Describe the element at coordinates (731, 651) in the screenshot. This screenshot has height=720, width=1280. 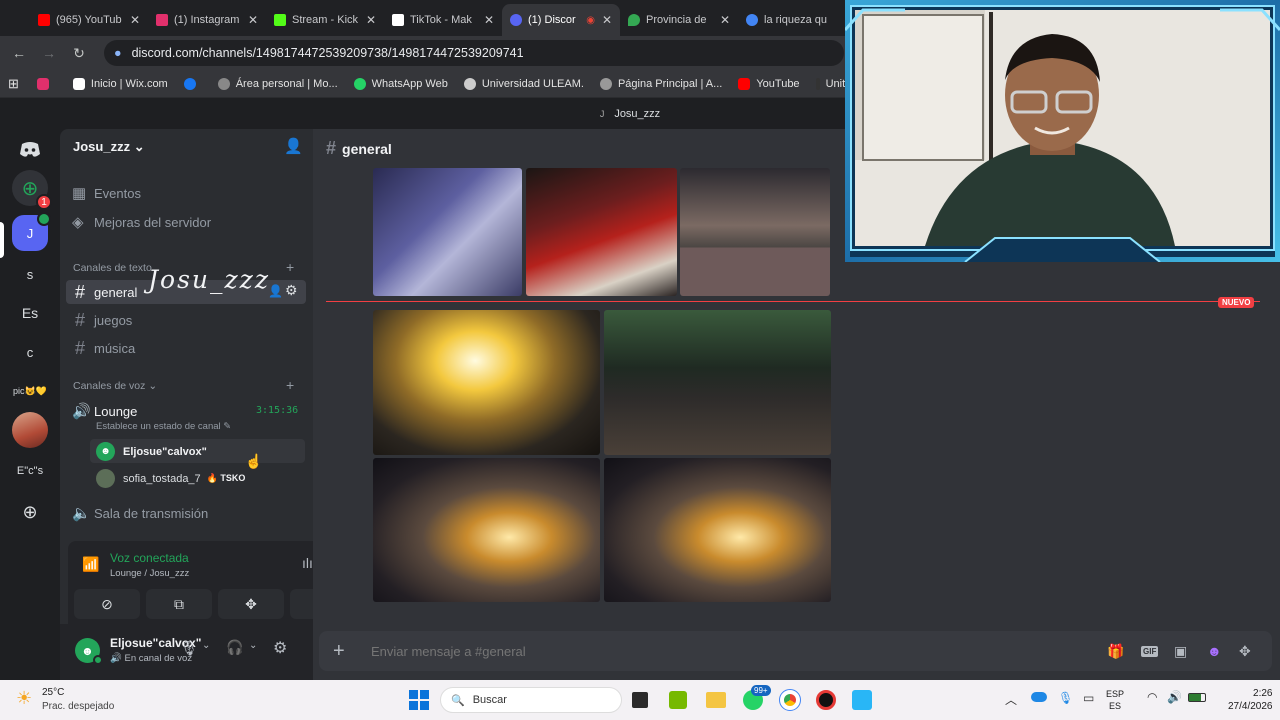
I see `message-input` at that location.